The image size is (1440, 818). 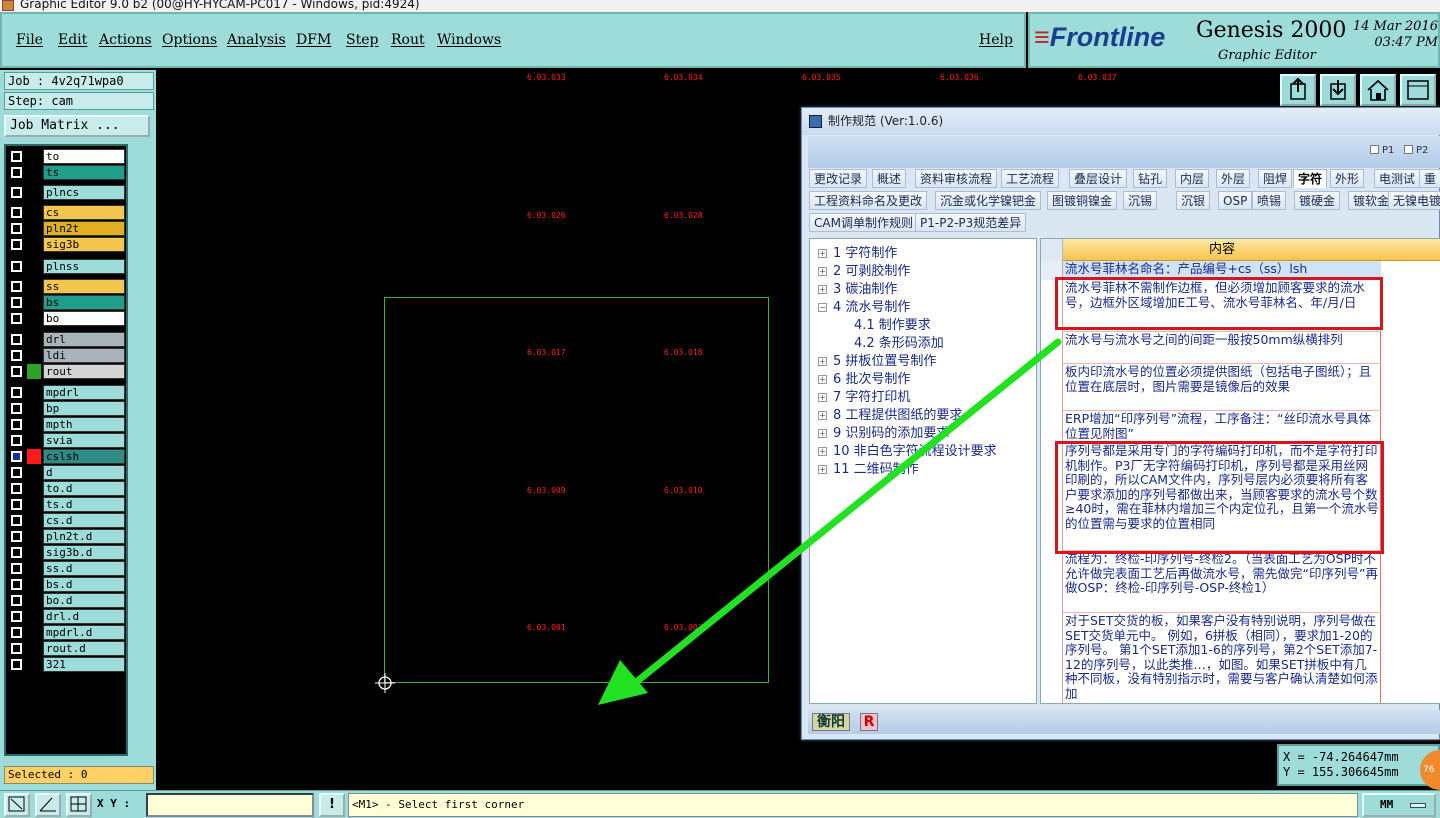 What do you see at coordinates (1378, 90) in the screenshot?
I see `home-icon` at bounding box center [1378, 90].